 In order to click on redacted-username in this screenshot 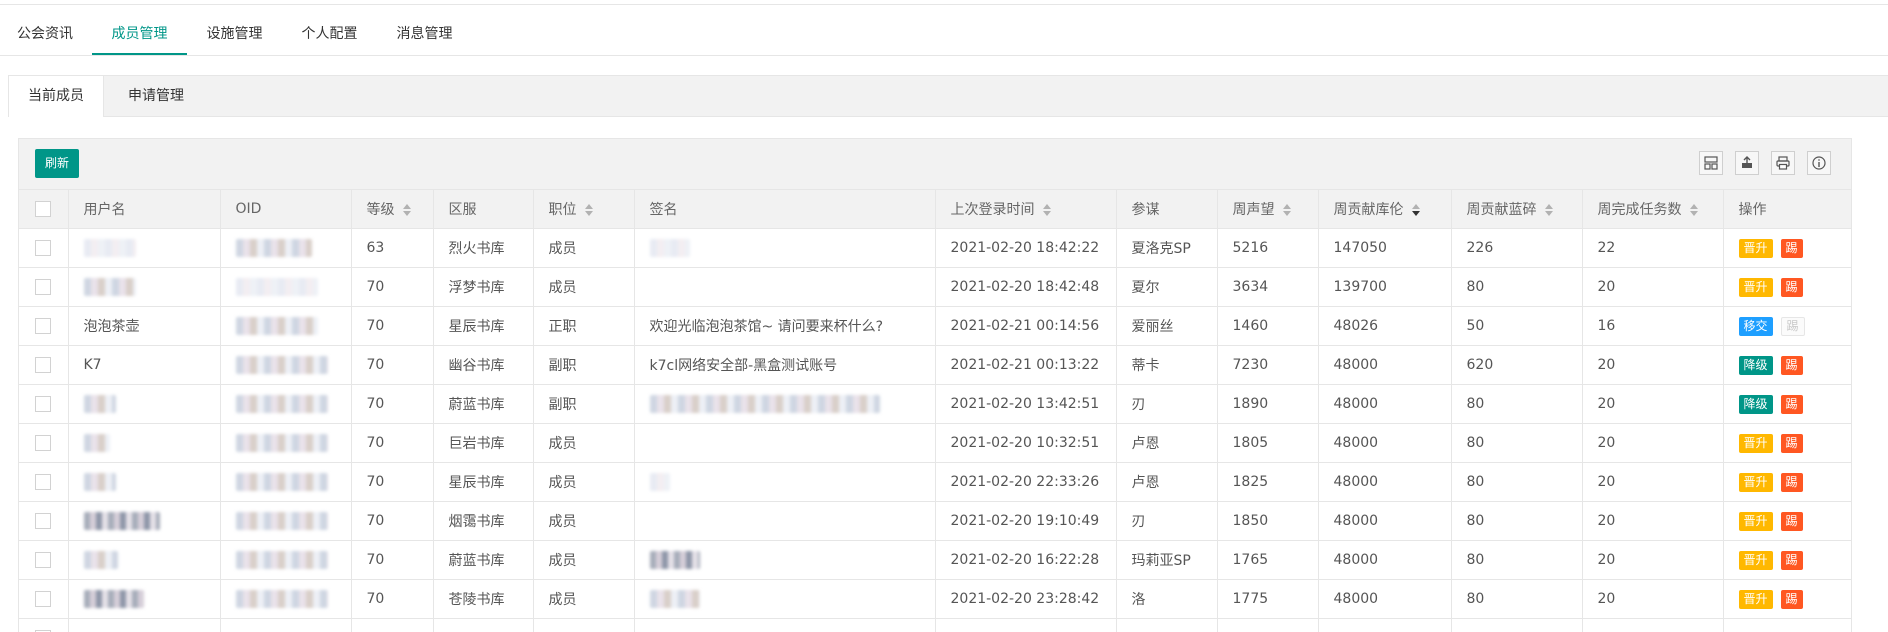, I will do `click(100, 404)`.